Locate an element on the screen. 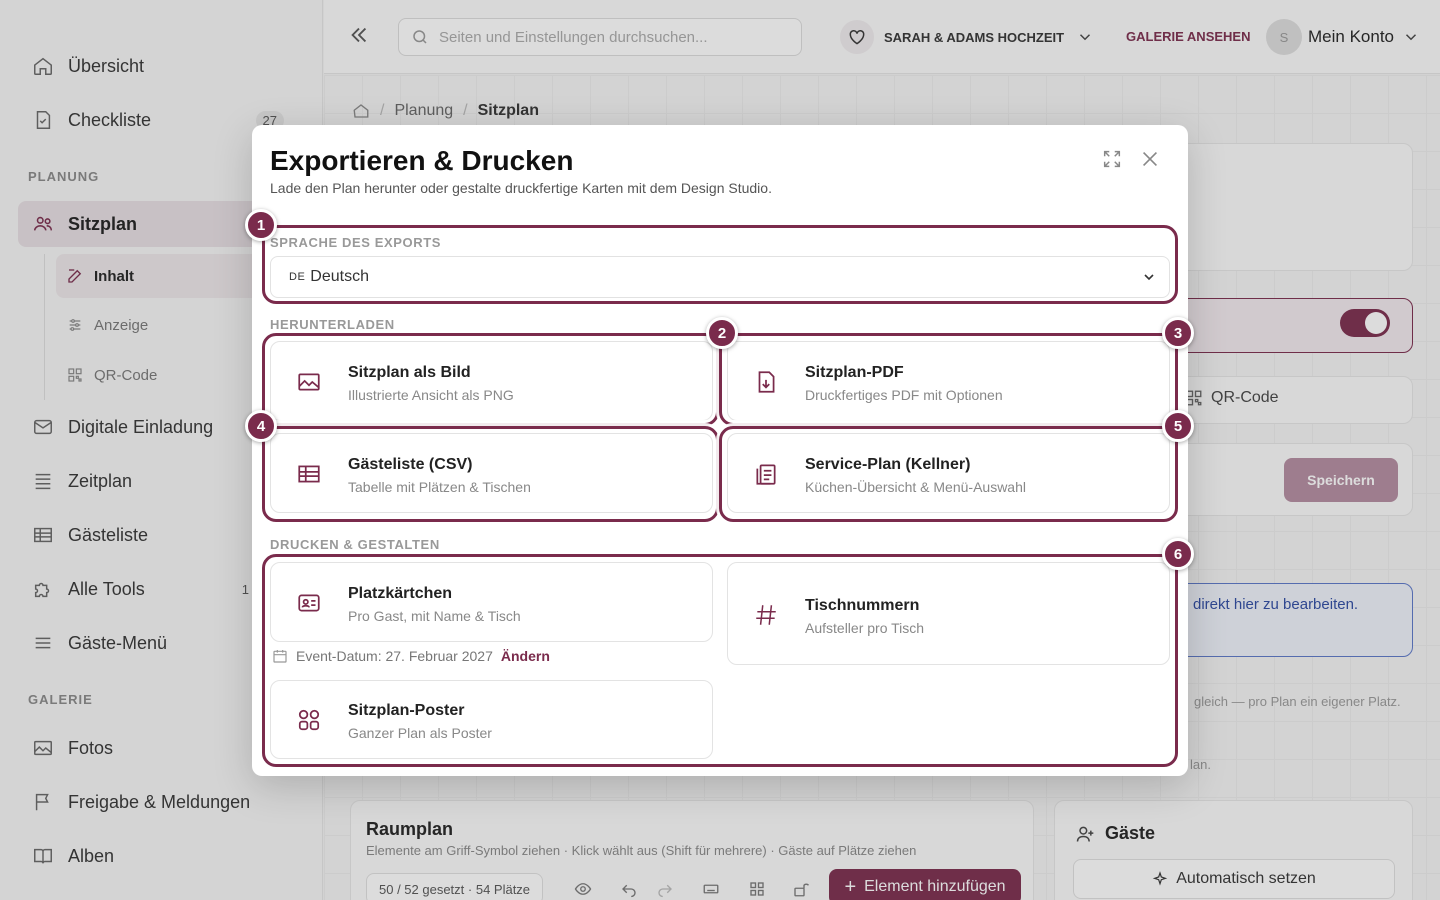 The height and width of the screenshot is (900, 1440). close-icon is located at coordinates (1150, 161).